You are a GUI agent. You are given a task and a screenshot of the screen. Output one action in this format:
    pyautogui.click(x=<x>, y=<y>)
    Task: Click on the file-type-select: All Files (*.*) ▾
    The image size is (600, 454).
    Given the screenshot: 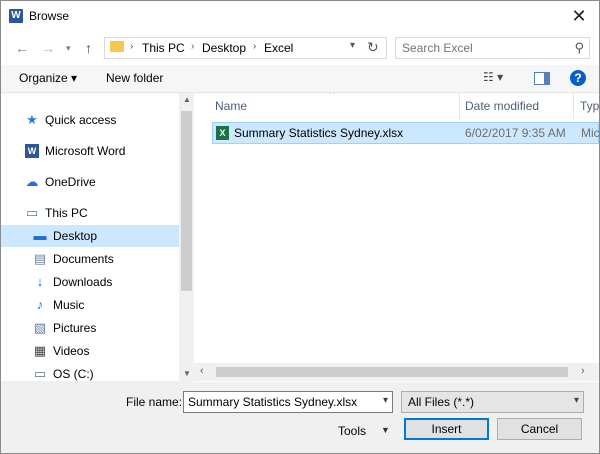 What is the action you would take?
    pyautogui.click(x=492, y=402)
    